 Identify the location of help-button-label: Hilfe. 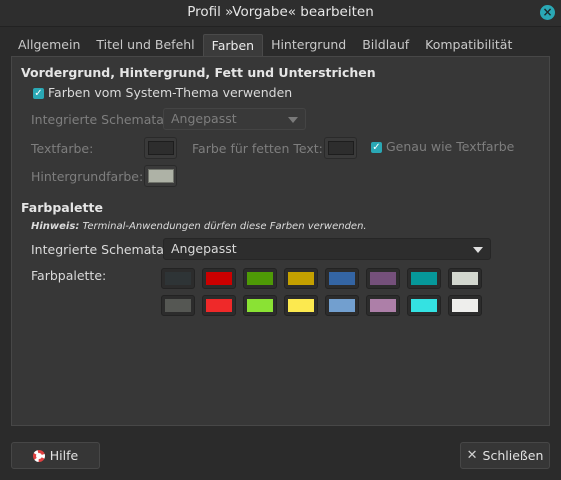
(64, 455).